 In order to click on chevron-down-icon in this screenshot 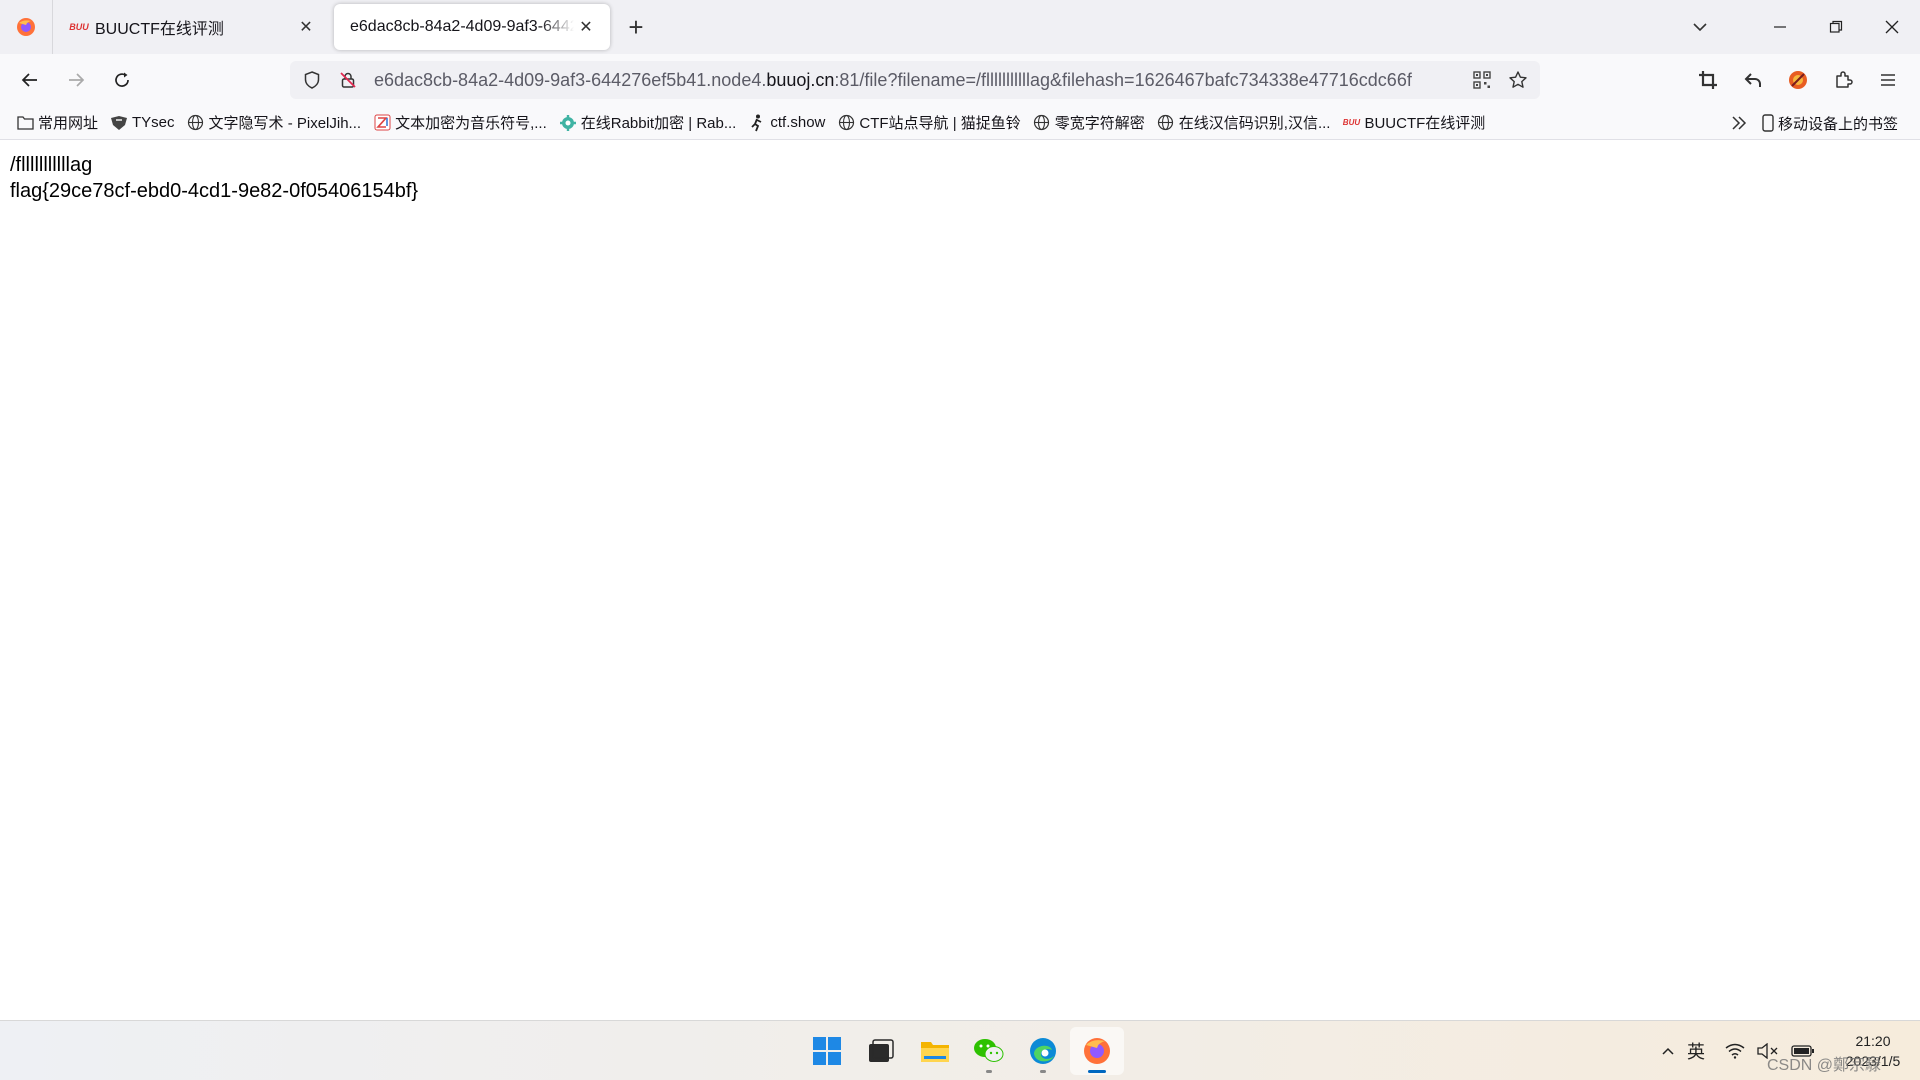, I will do `click(1700, 27)`.